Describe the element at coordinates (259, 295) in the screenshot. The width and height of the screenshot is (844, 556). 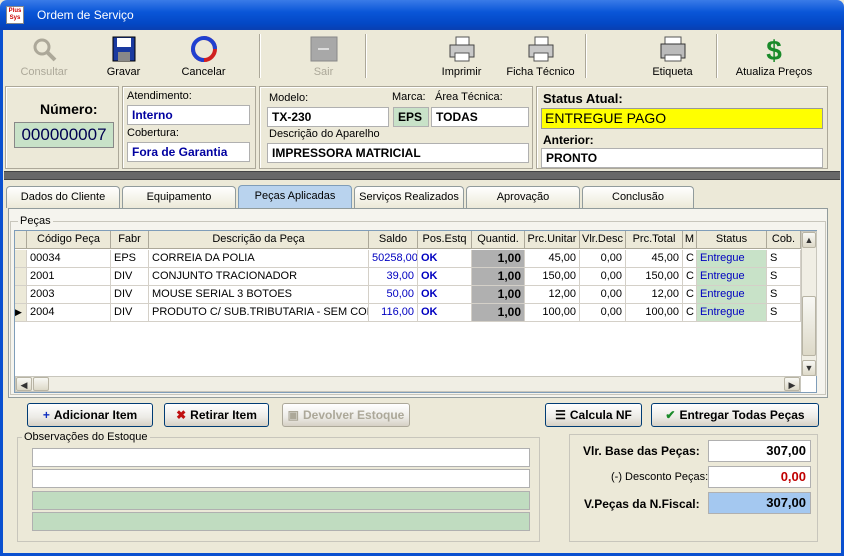
I see `grid-cell-descricao: MOUSE SERIAL 3 BOTOES` at that location.